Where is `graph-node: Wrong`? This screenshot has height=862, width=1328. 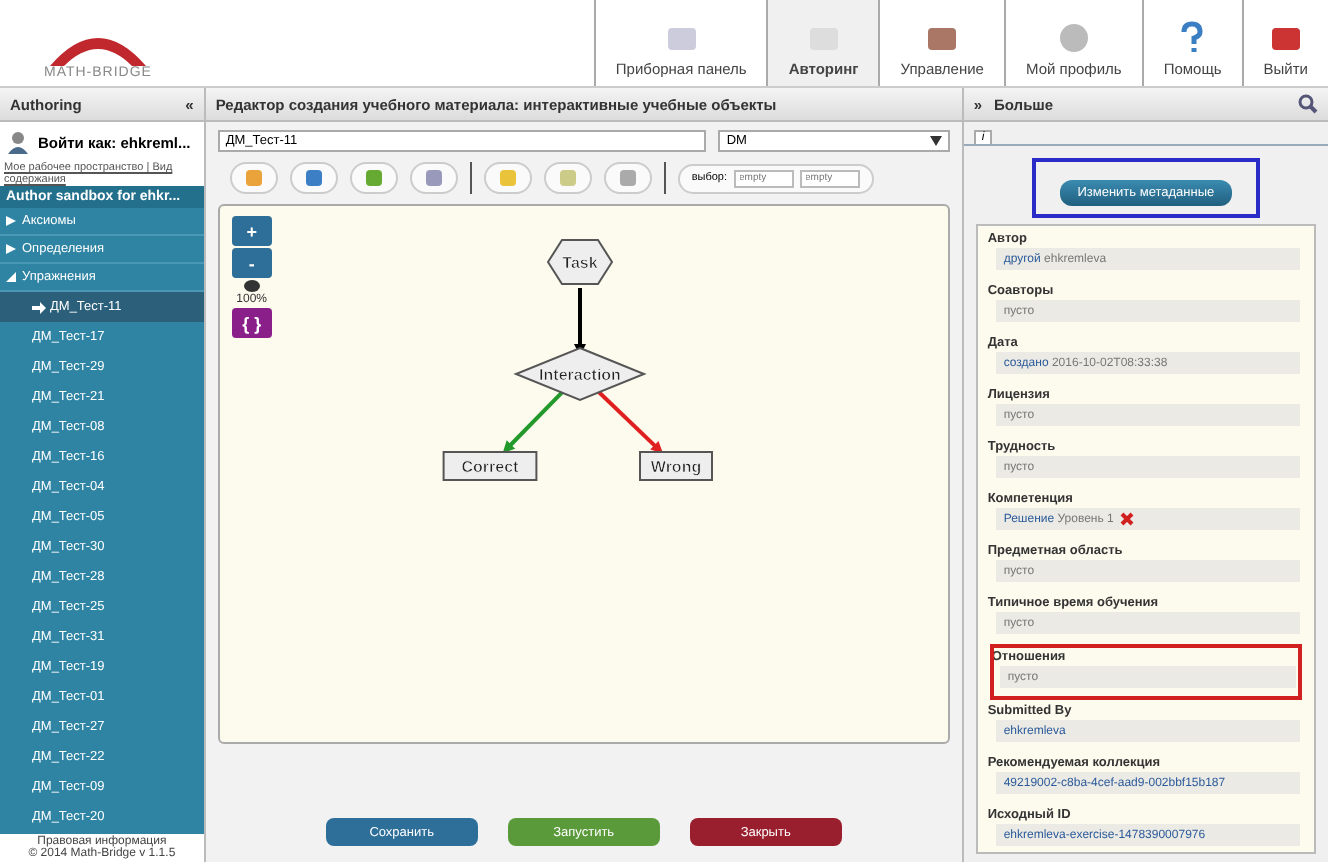 graph-node: Wrong is located at coordinates (675, 466).